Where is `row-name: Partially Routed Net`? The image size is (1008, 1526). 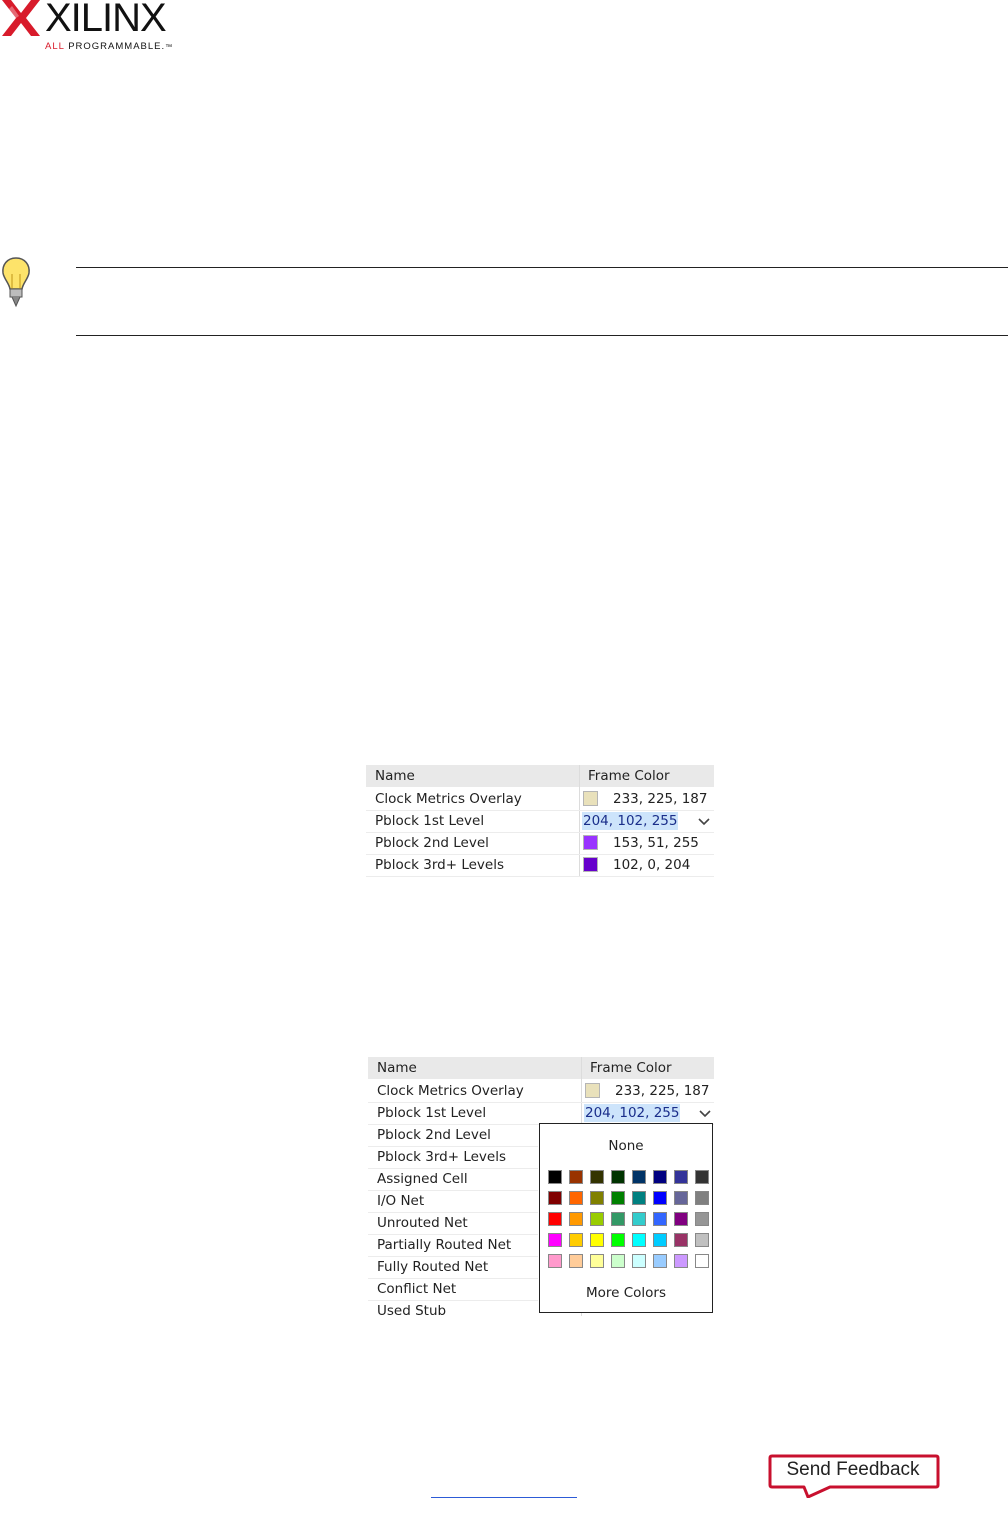 row-name: Partially Routed Net is located at coordinates (444, 1245).